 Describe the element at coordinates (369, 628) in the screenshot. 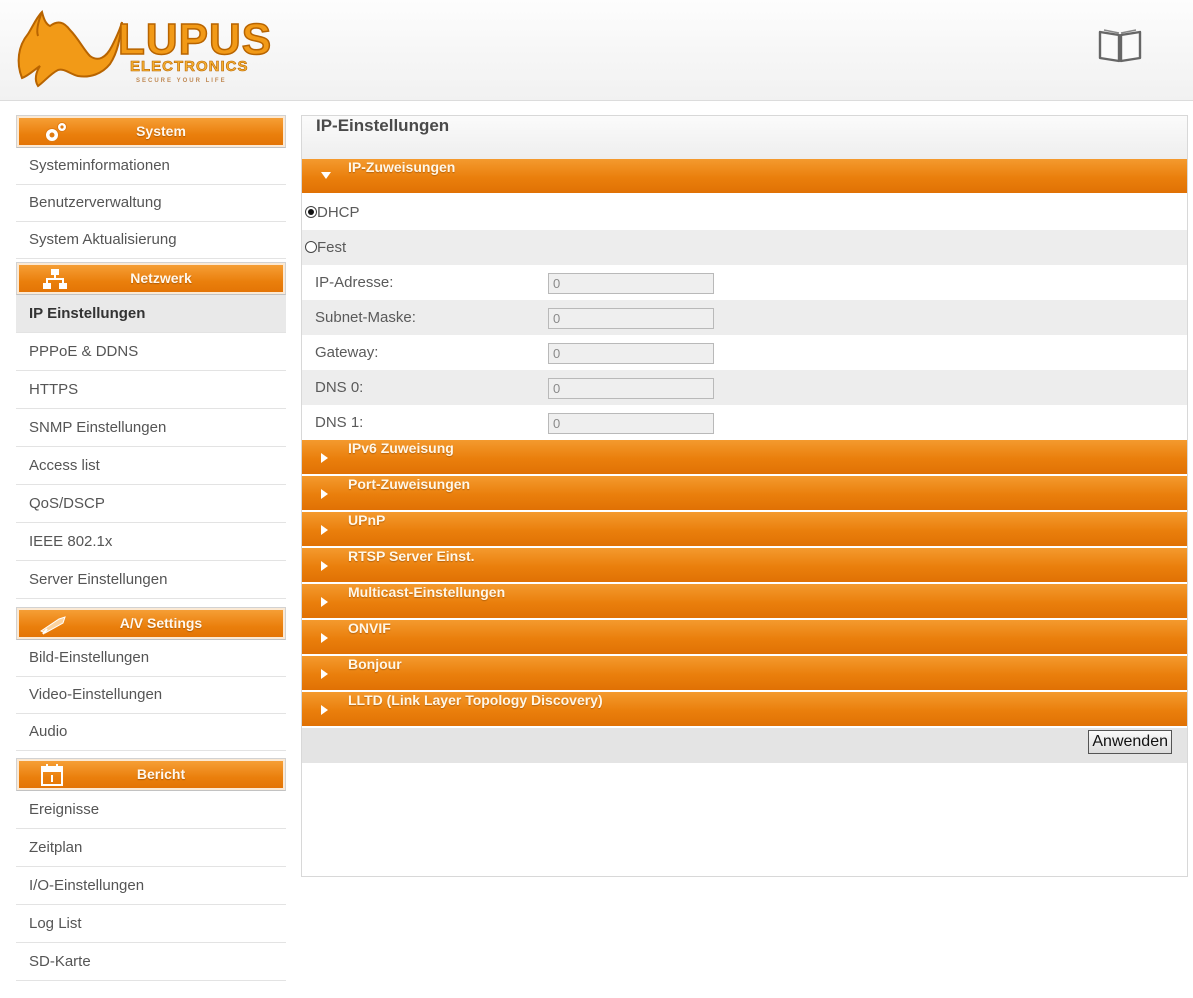

I see `accordion-label: ONVIF` at that location.